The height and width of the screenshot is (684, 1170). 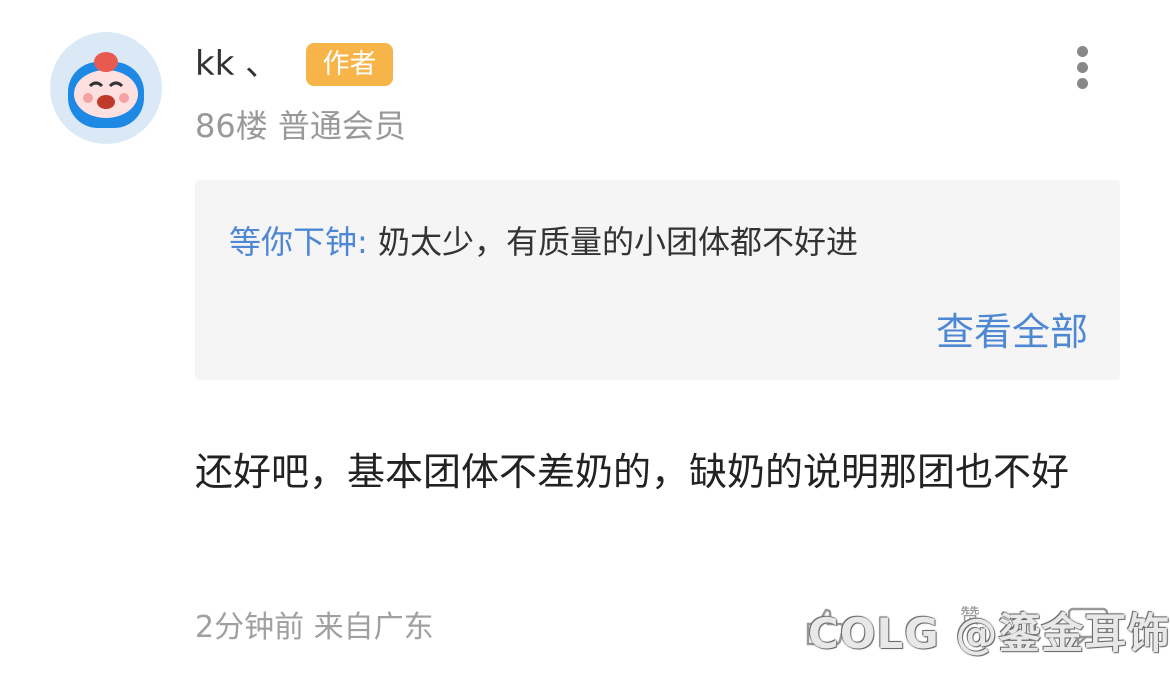 I want to click on avatar-cartoon-icon, so click(x=106, y=90).